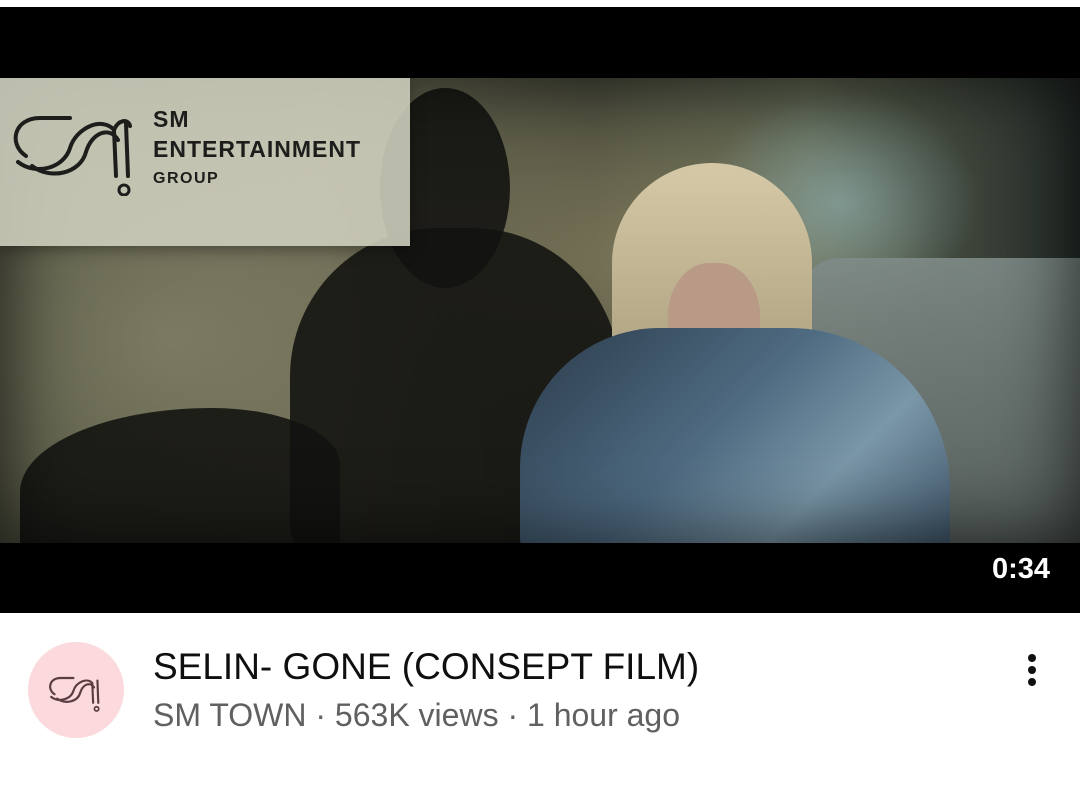 The width and height of the screenshot is (1080, 792). What do you see at coordinates (1020, 569) in the screenshot?
I see `duration-badge: 0:34` at bounding box center [1020, 569].